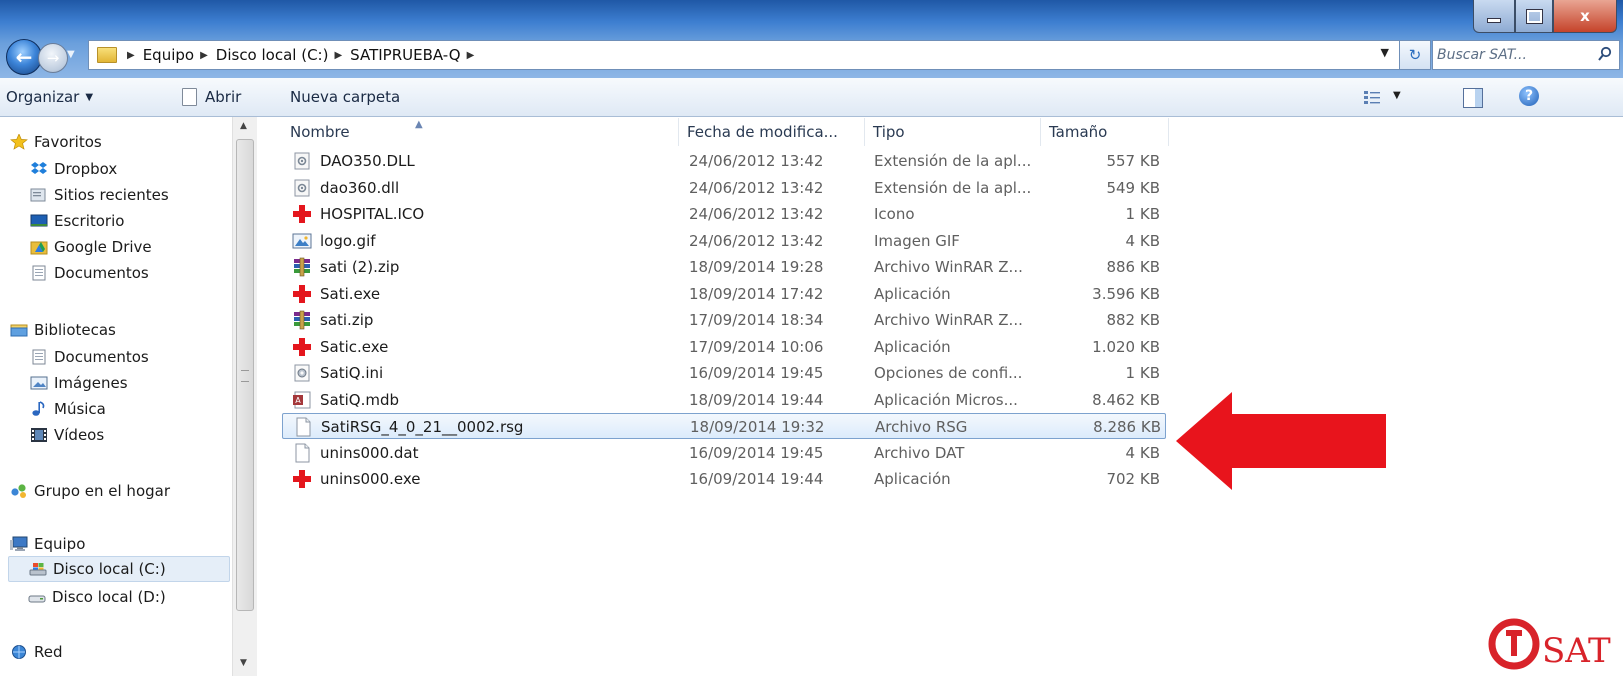 The height and width of the screenshot is (676, 1623). Describe the element at coordinates (953, 132) in the screenshot. I see `column-header-type: Tipo` at that location.